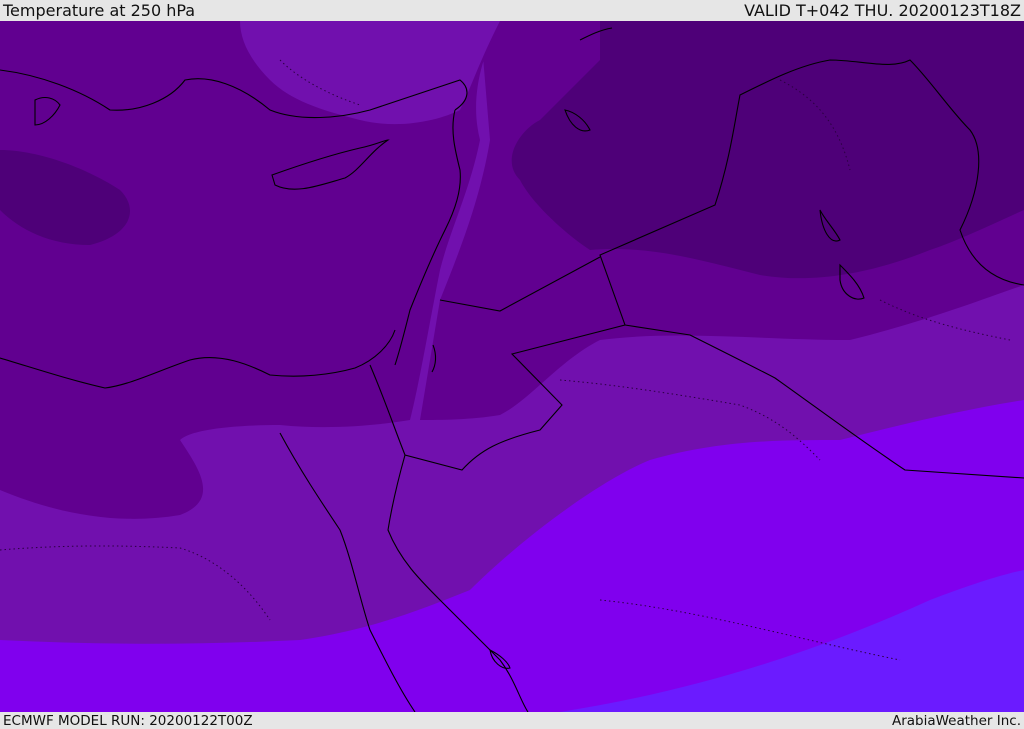 The height and width of the screenshot is (729, 1024). I want to click on credit: ArabiaWeather Inc., so click(956, 720).